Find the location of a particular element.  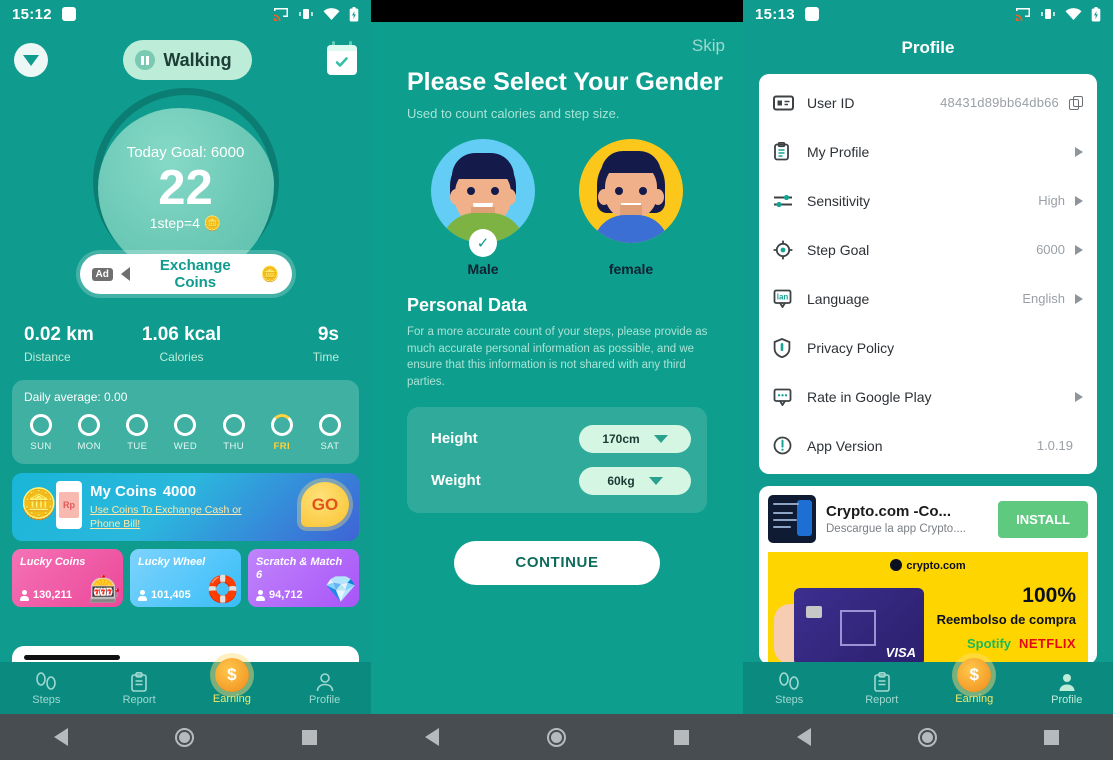

crypto-mark-icon is located at coordinates (896, 565).